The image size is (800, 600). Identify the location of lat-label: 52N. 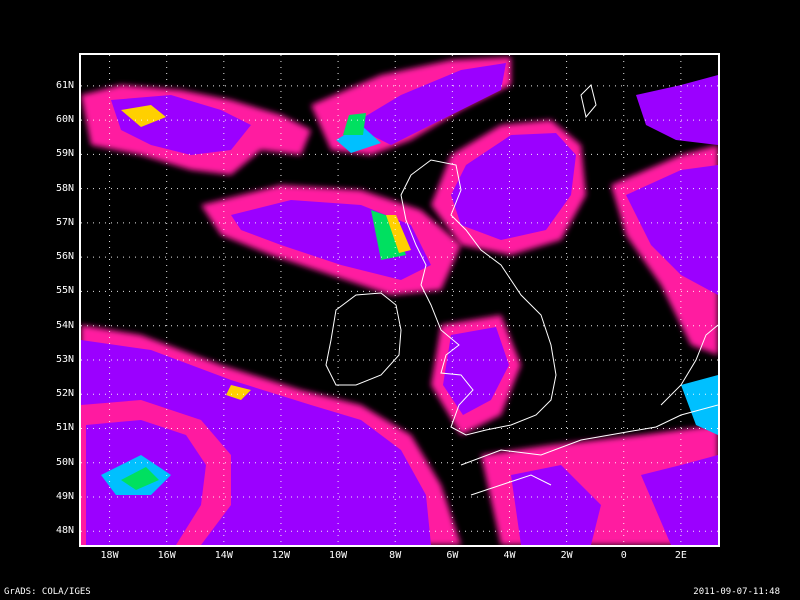
(64, 394).